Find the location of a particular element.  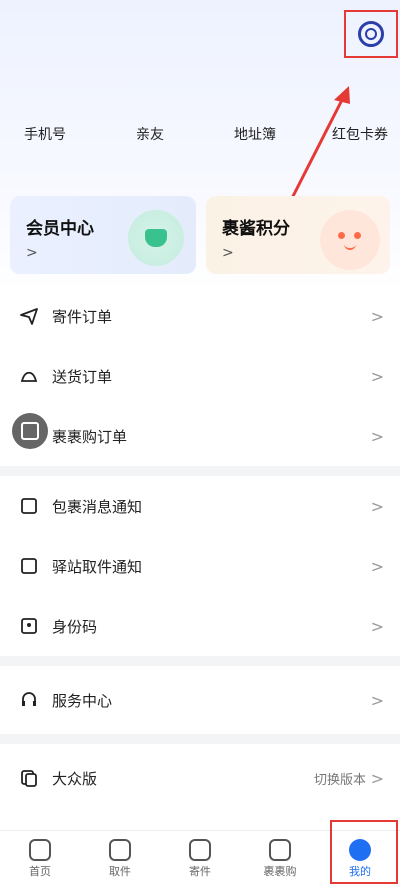

tab-label: 我的 is located at coordinates (360, 871).